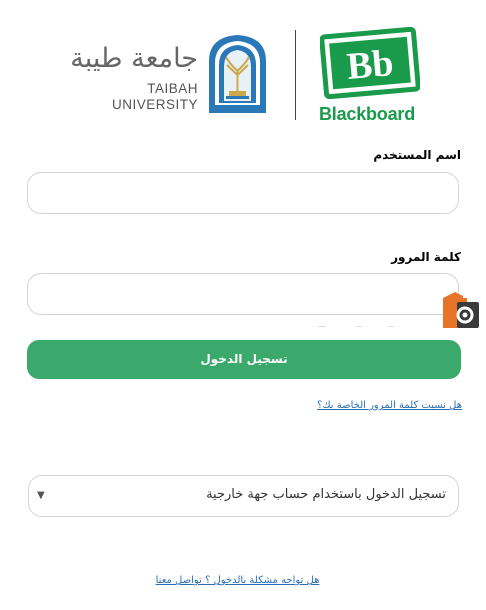  Describe the element at coordinates (358, 320) in the screenshot. I see `password-field-artifact` at that location.